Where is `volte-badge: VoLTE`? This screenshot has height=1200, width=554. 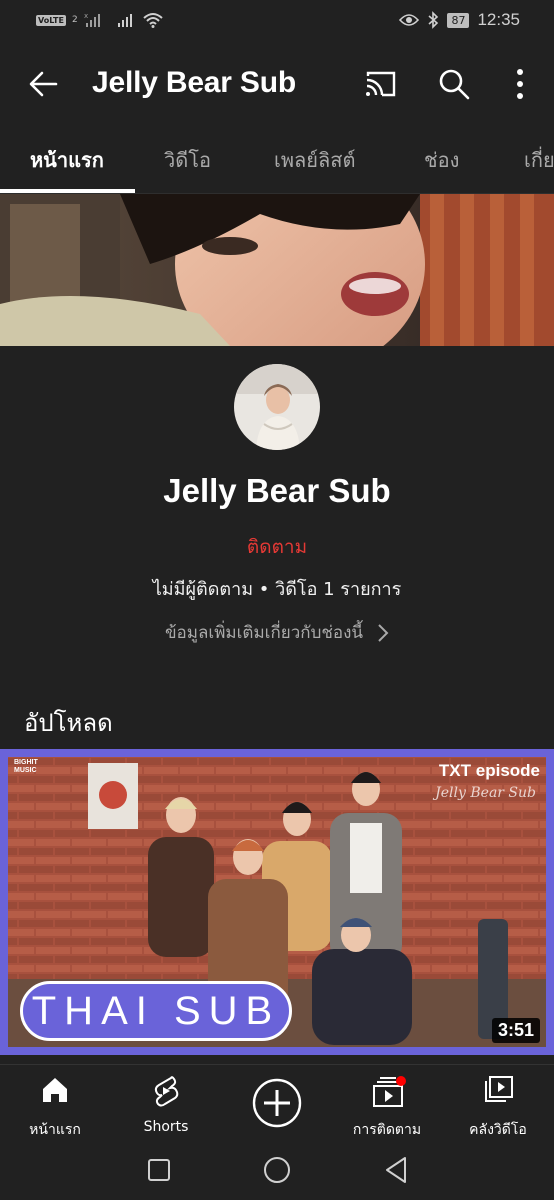 volte-badge: VoLTE is located at coordinates (51, 20).